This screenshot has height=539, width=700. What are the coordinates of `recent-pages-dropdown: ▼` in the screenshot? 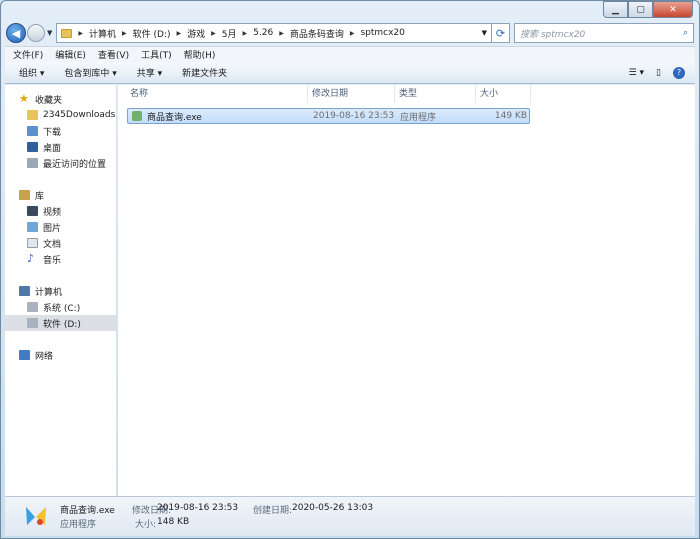 It's located at (49, 33).